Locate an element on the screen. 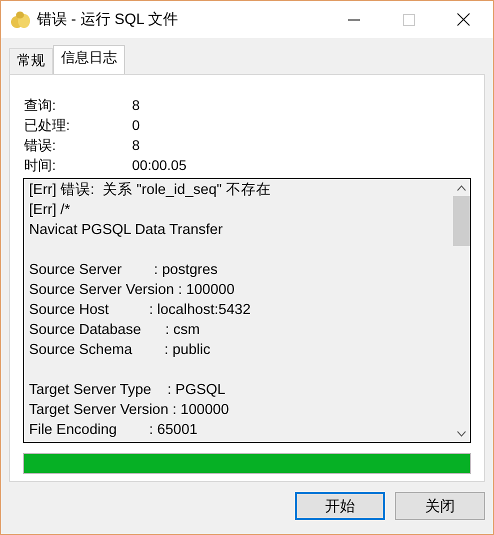  log-line: Source Database : csm is located at coordinates (115, 330).